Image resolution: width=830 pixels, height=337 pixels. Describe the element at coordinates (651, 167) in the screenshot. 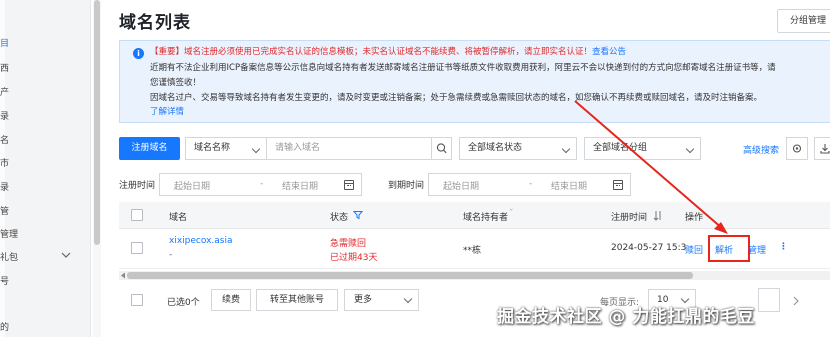

I see `annotation-arrow` at that location.